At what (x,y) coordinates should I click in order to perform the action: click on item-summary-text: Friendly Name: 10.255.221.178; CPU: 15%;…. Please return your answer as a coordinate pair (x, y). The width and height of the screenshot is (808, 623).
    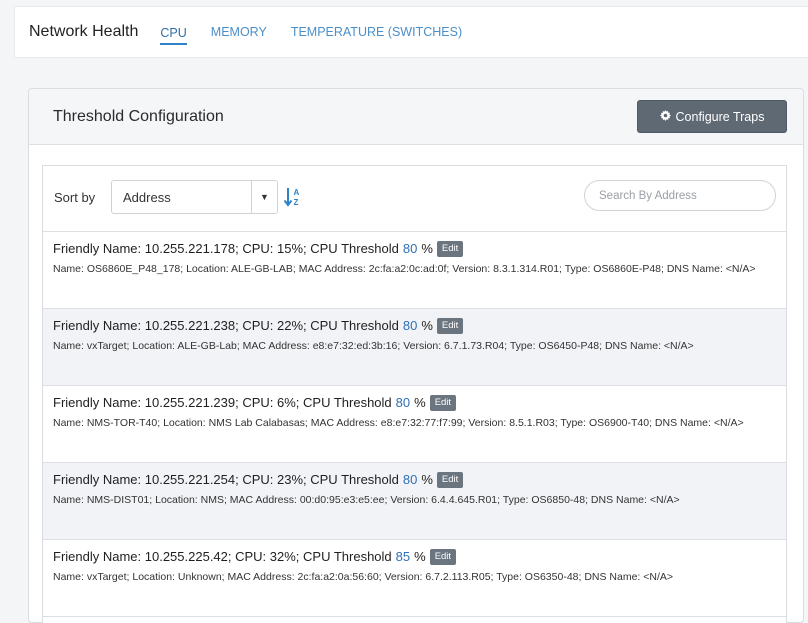
    Looking at the image, I should click on (226, 248).